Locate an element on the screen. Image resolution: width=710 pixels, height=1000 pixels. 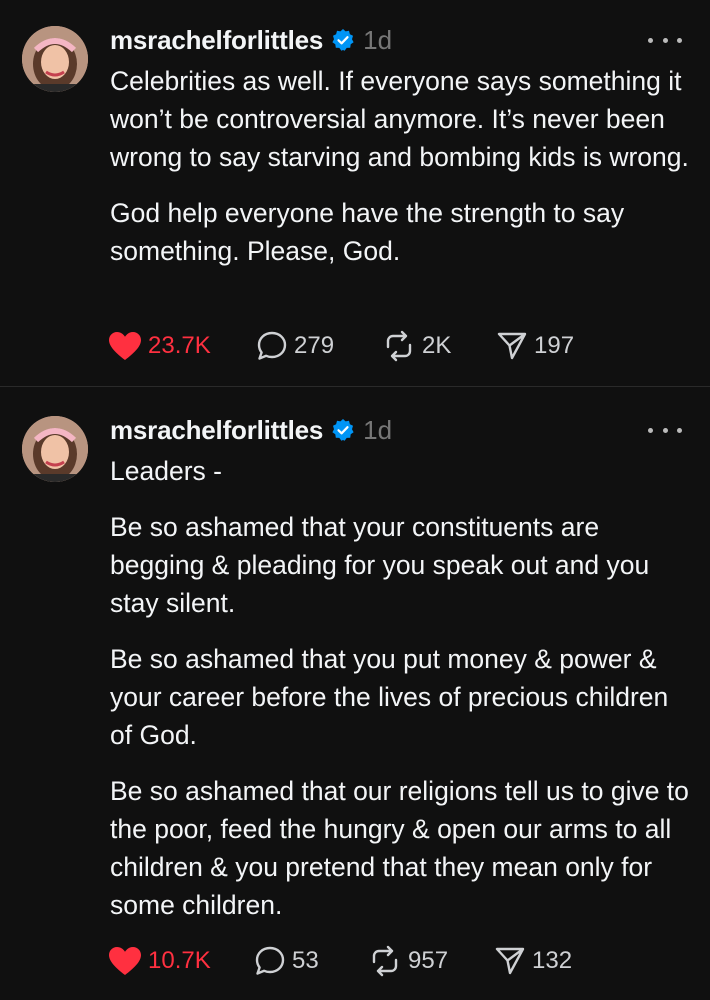
like-count: 10.7K is located at coordinates (179, 960).